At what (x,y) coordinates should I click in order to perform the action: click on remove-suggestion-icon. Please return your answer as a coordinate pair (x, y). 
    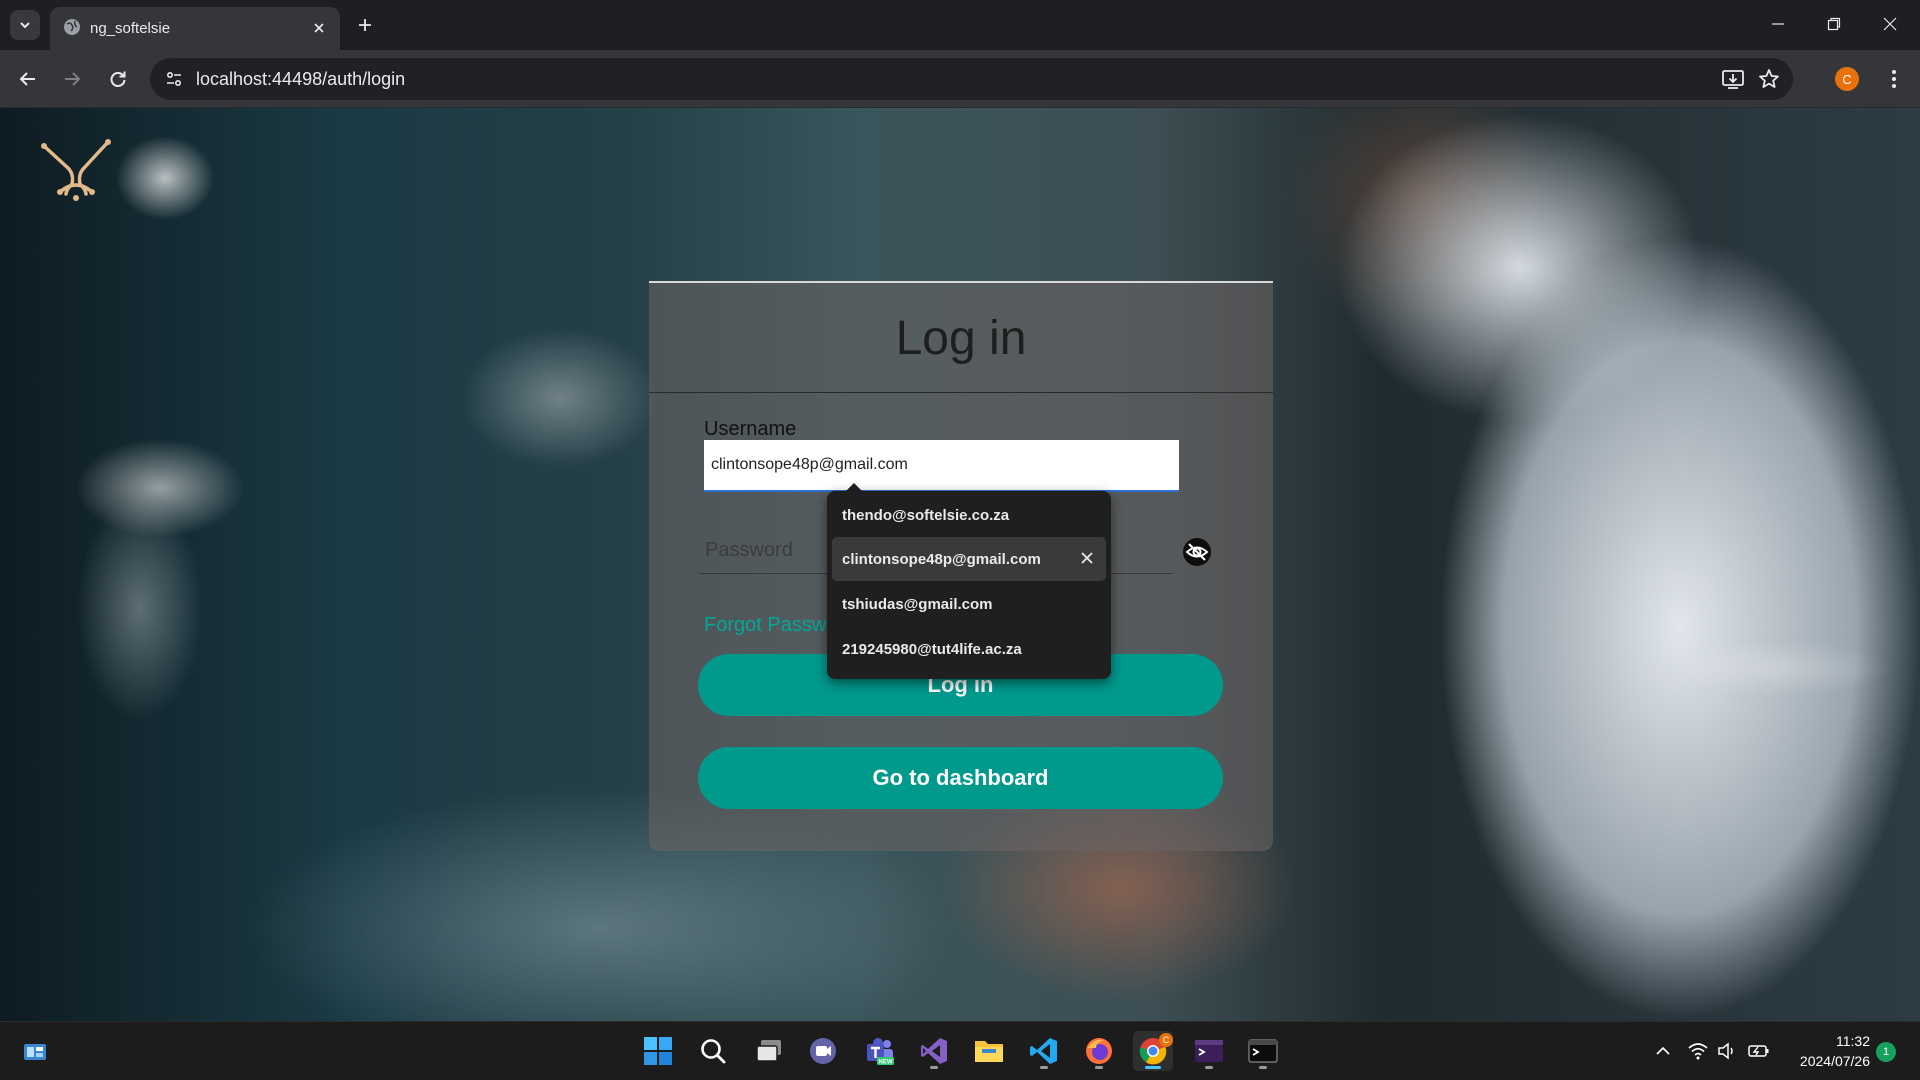
    Looking at the image, I should click on (1087, 558).